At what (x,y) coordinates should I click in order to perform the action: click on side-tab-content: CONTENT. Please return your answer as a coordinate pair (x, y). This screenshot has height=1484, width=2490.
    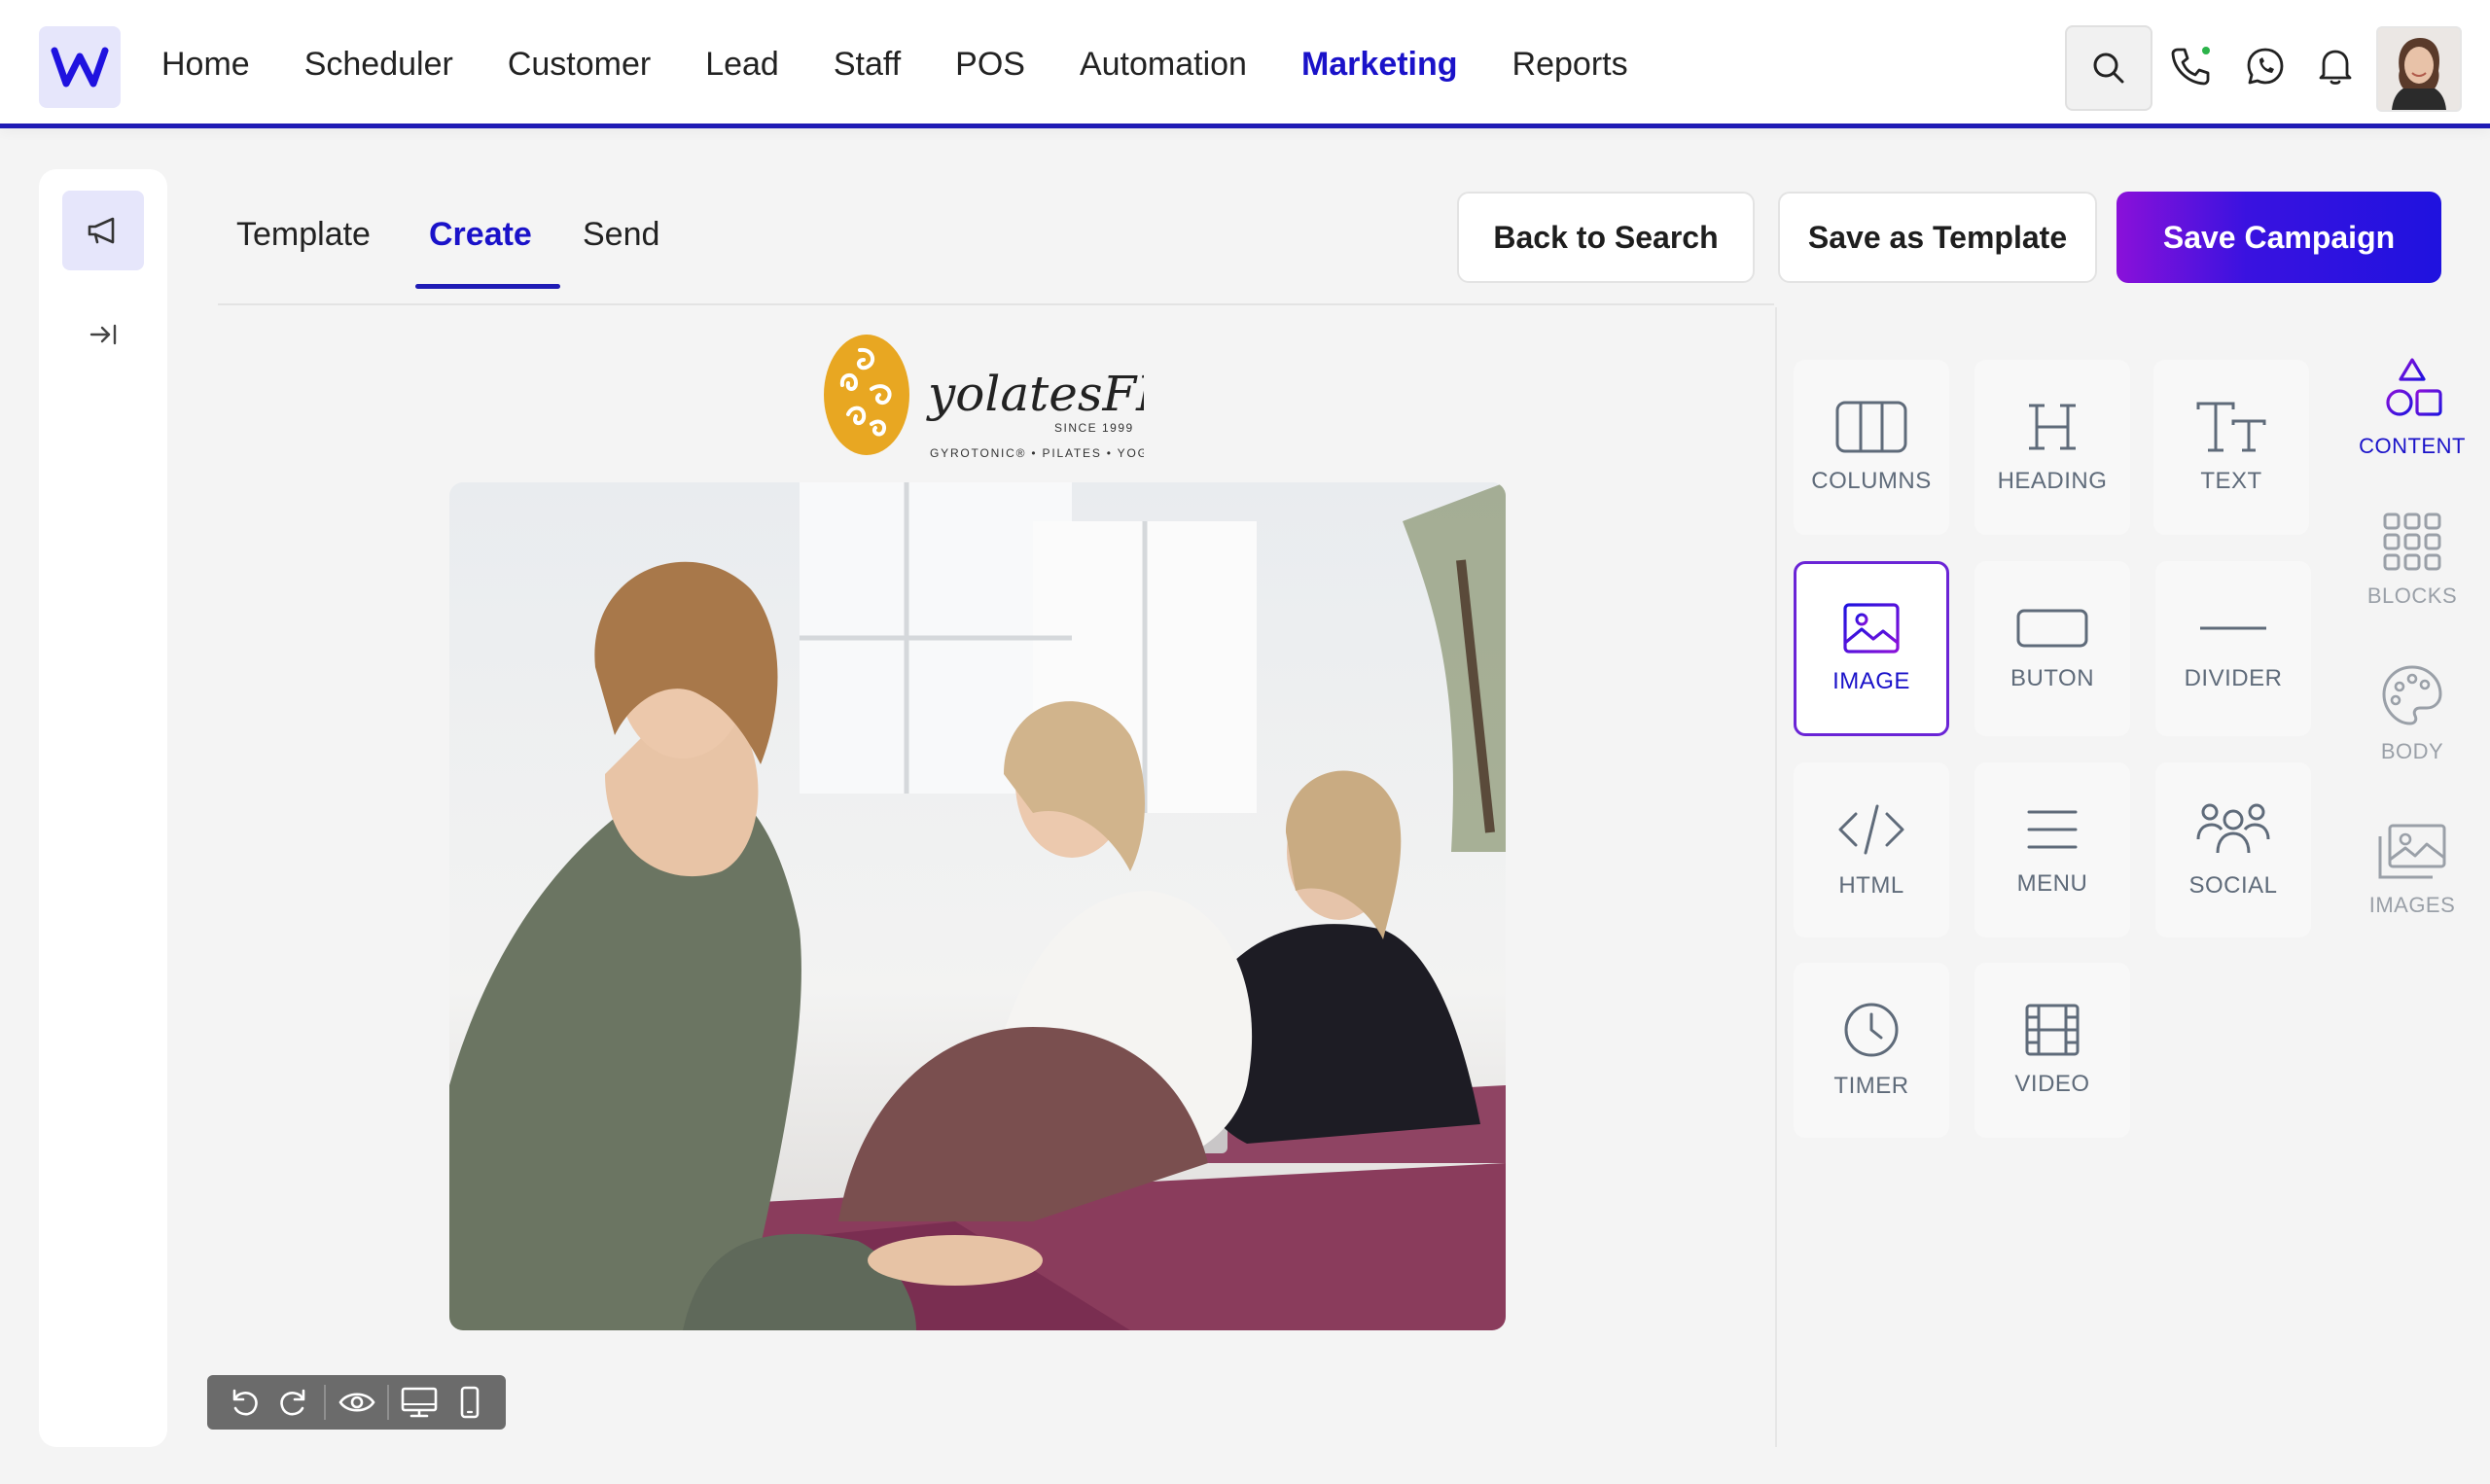
    Looking at the image, I should click on (2412, 408).